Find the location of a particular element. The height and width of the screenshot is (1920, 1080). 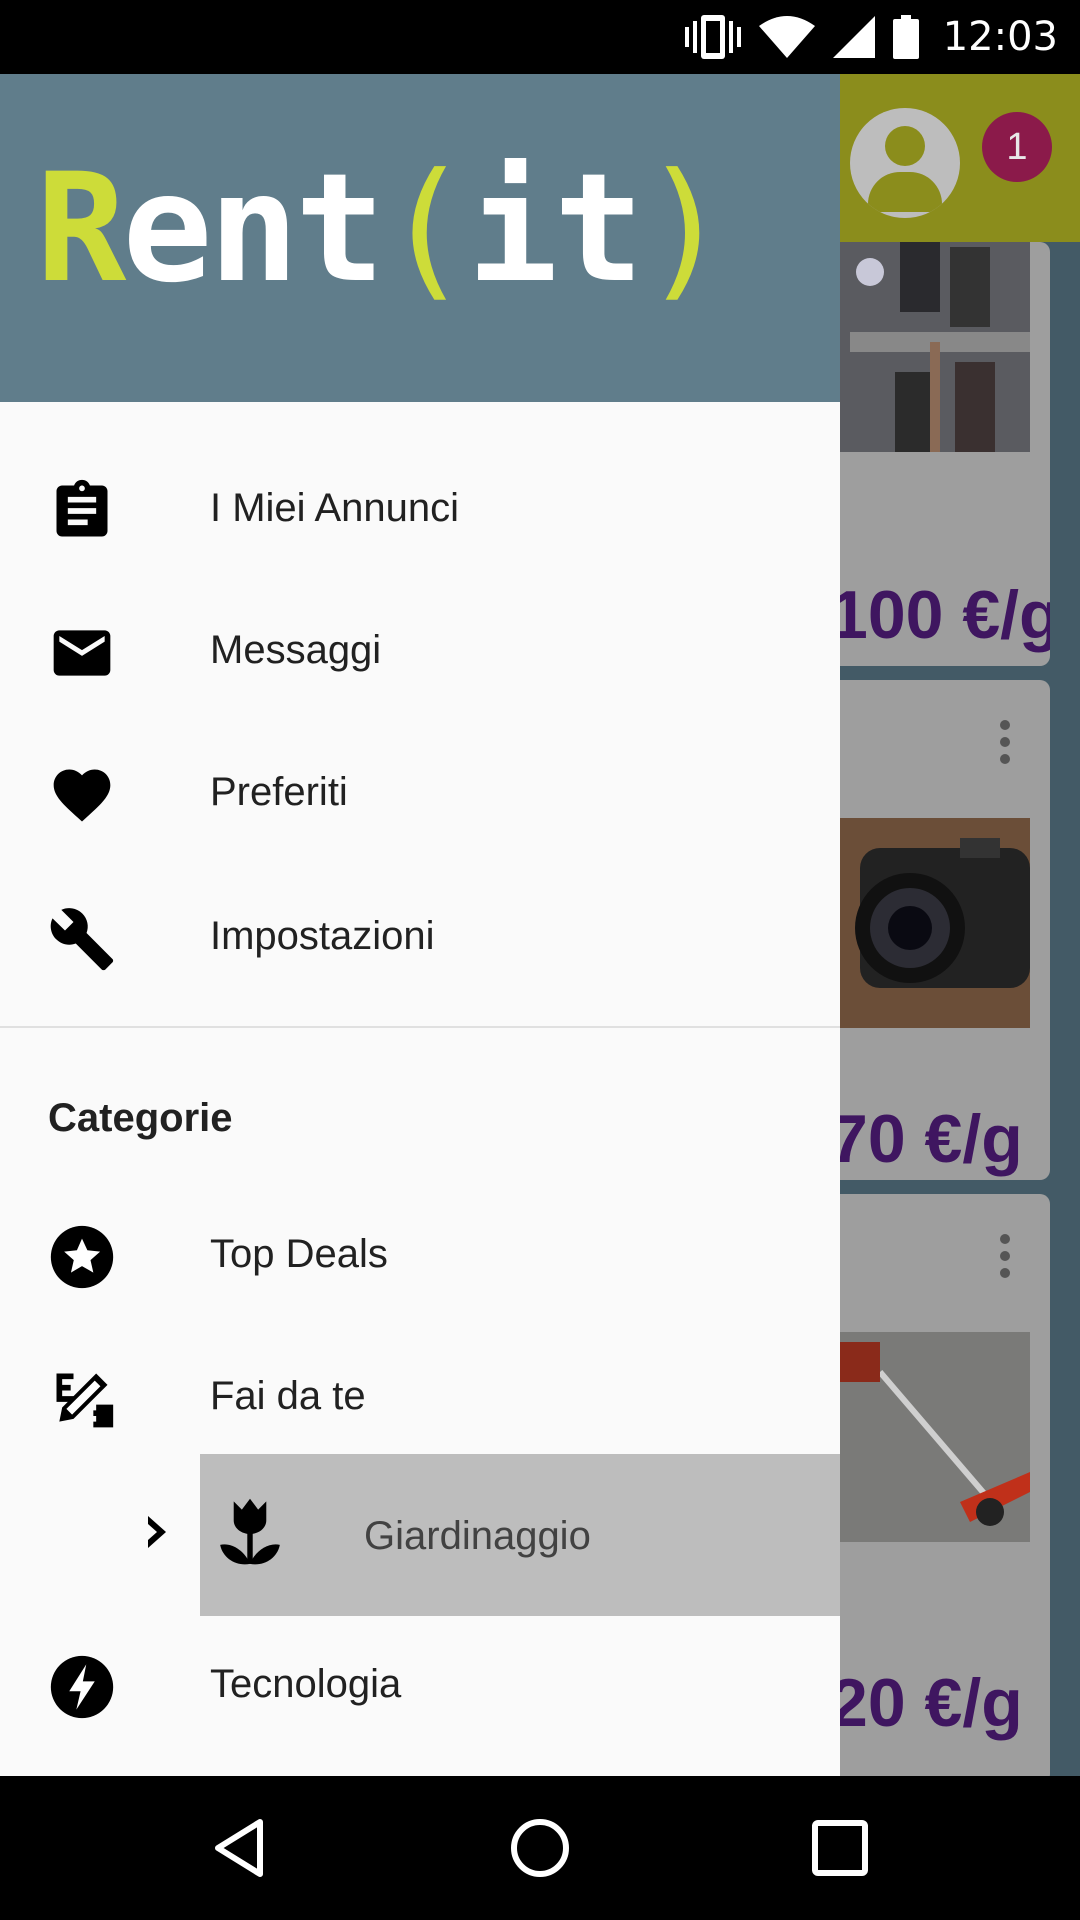

status-time: 12:03 is located at coordinates (1000, 37).